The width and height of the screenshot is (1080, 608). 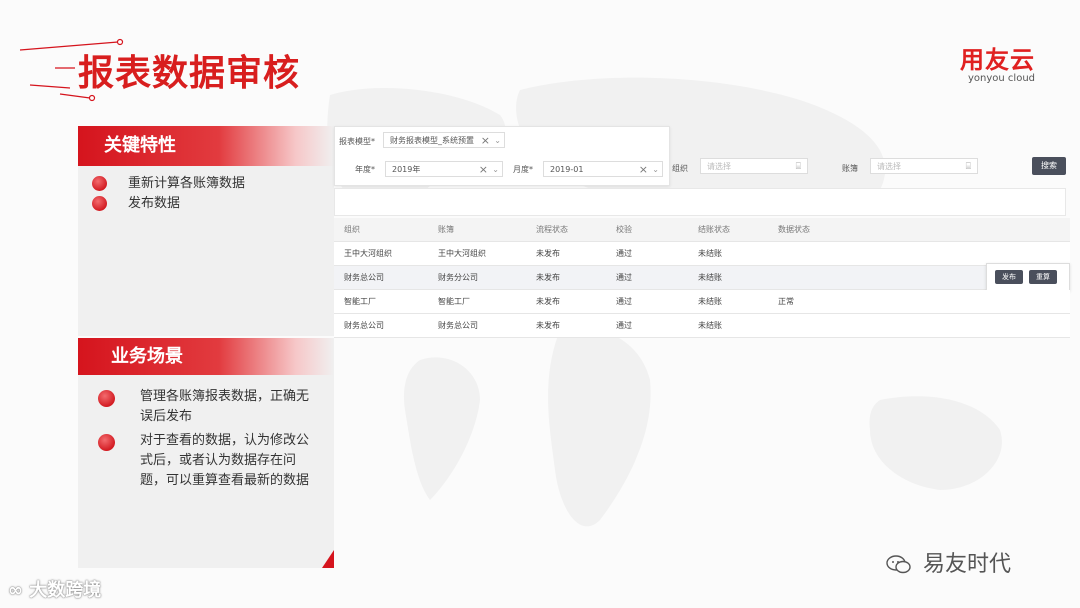 I want to click on toolbar-area, so click(x=700, y=202).